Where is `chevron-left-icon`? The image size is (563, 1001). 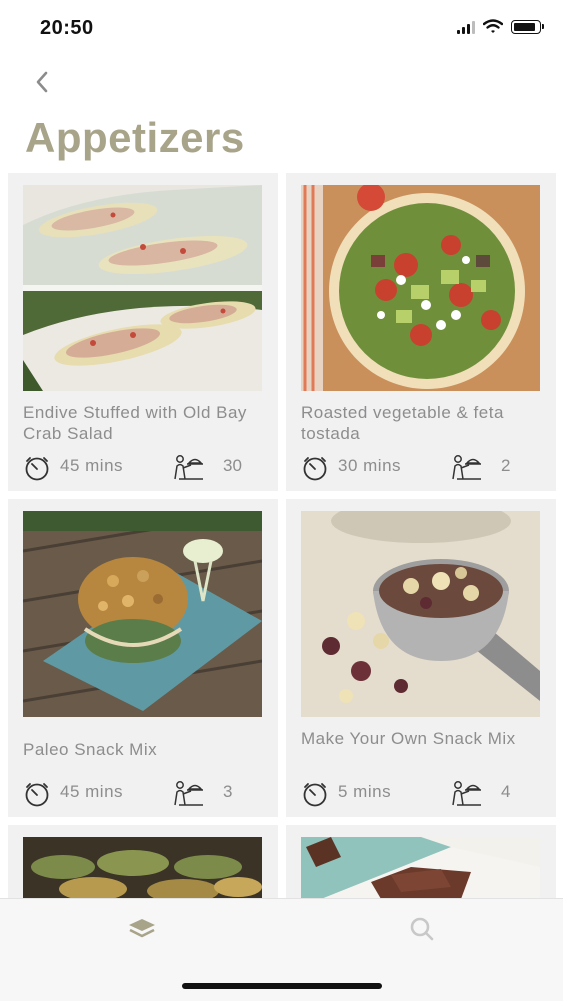 chevron-left-icon is located at coordinates (42, 82).